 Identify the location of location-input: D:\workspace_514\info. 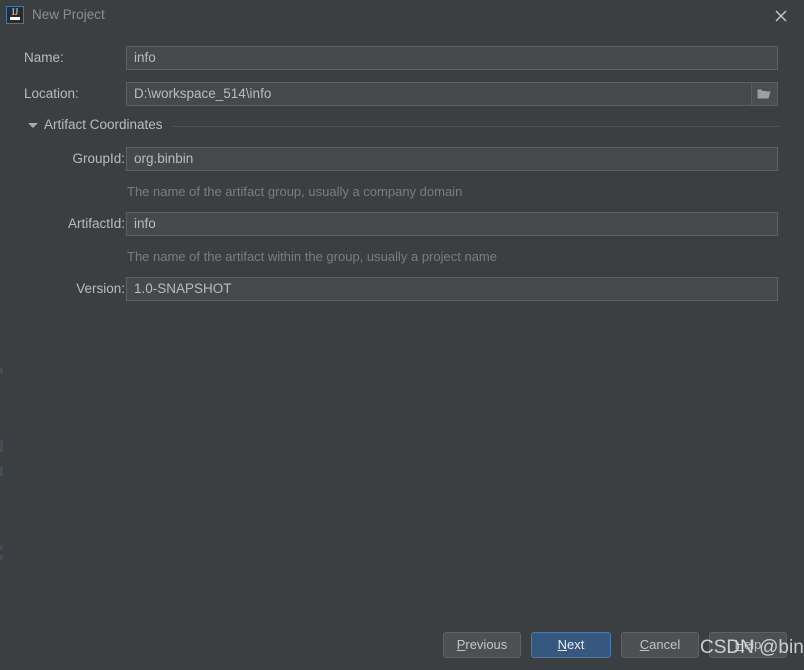
(452, 94).